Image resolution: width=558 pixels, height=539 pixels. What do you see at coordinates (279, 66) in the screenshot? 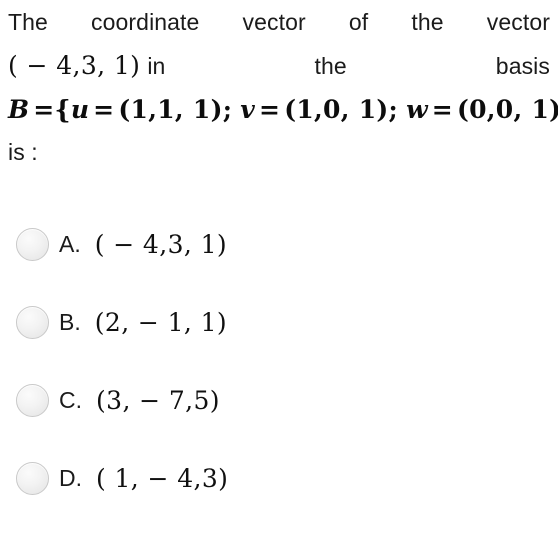
I see `question-line-2: ( − 4,3, 1) in the basis` at bounding box center [279, 66].